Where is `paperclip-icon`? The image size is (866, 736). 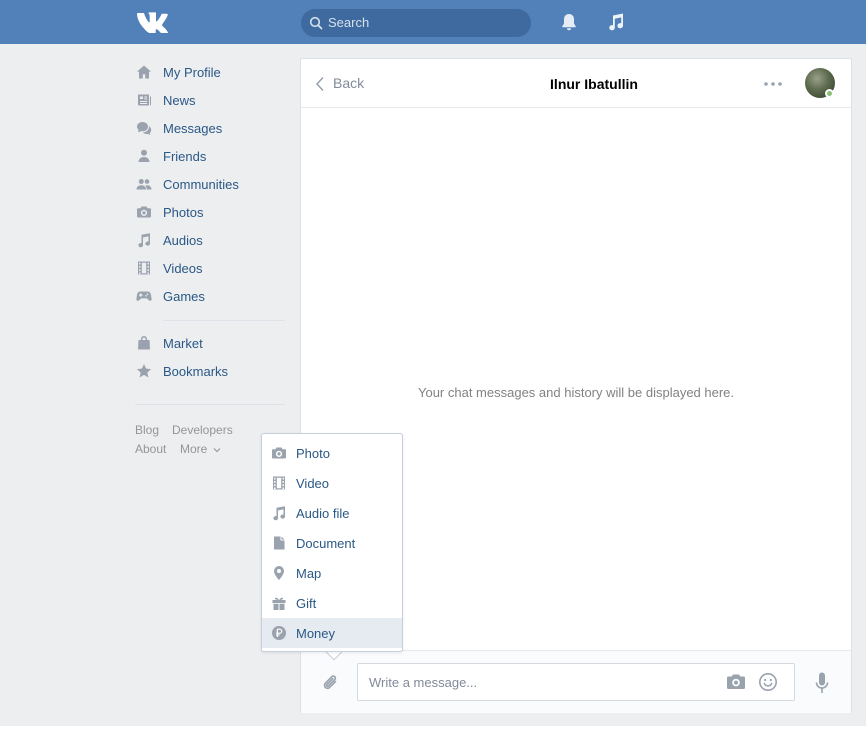
paperclip-icon is located at coordinates (331, 683).